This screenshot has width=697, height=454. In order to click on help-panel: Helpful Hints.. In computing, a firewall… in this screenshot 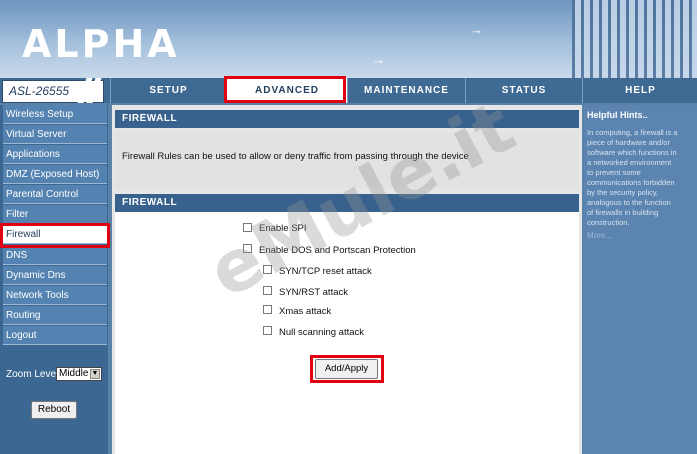, I will do `click(640, 279)`.